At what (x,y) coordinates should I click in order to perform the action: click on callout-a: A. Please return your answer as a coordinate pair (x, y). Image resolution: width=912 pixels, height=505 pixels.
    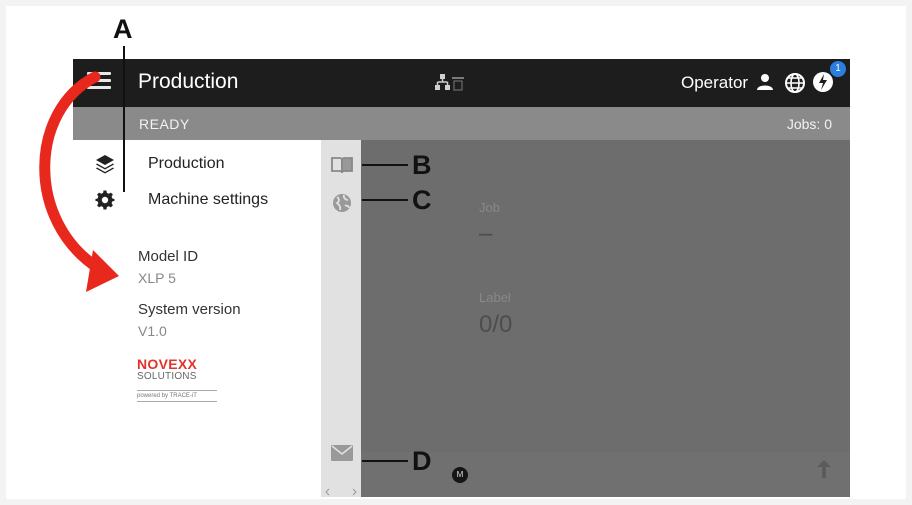
    Looking at the image, I should click on (123, 29).